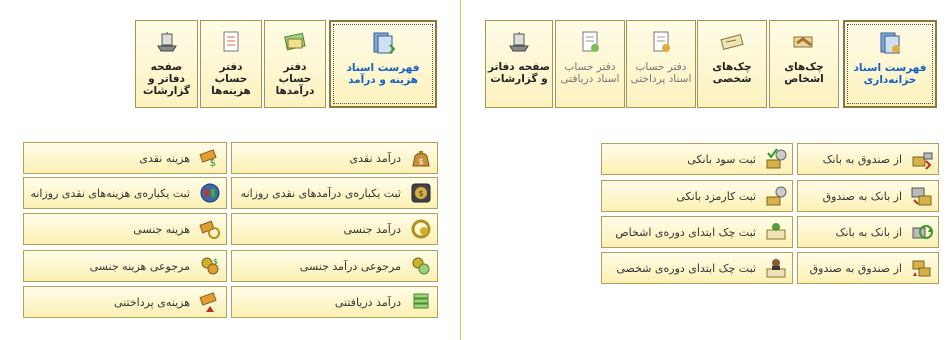  I want to click on button-opening-cheque-personal: ثبت چک ابتدای دوره‌ی شخصی, so click(697, 268).